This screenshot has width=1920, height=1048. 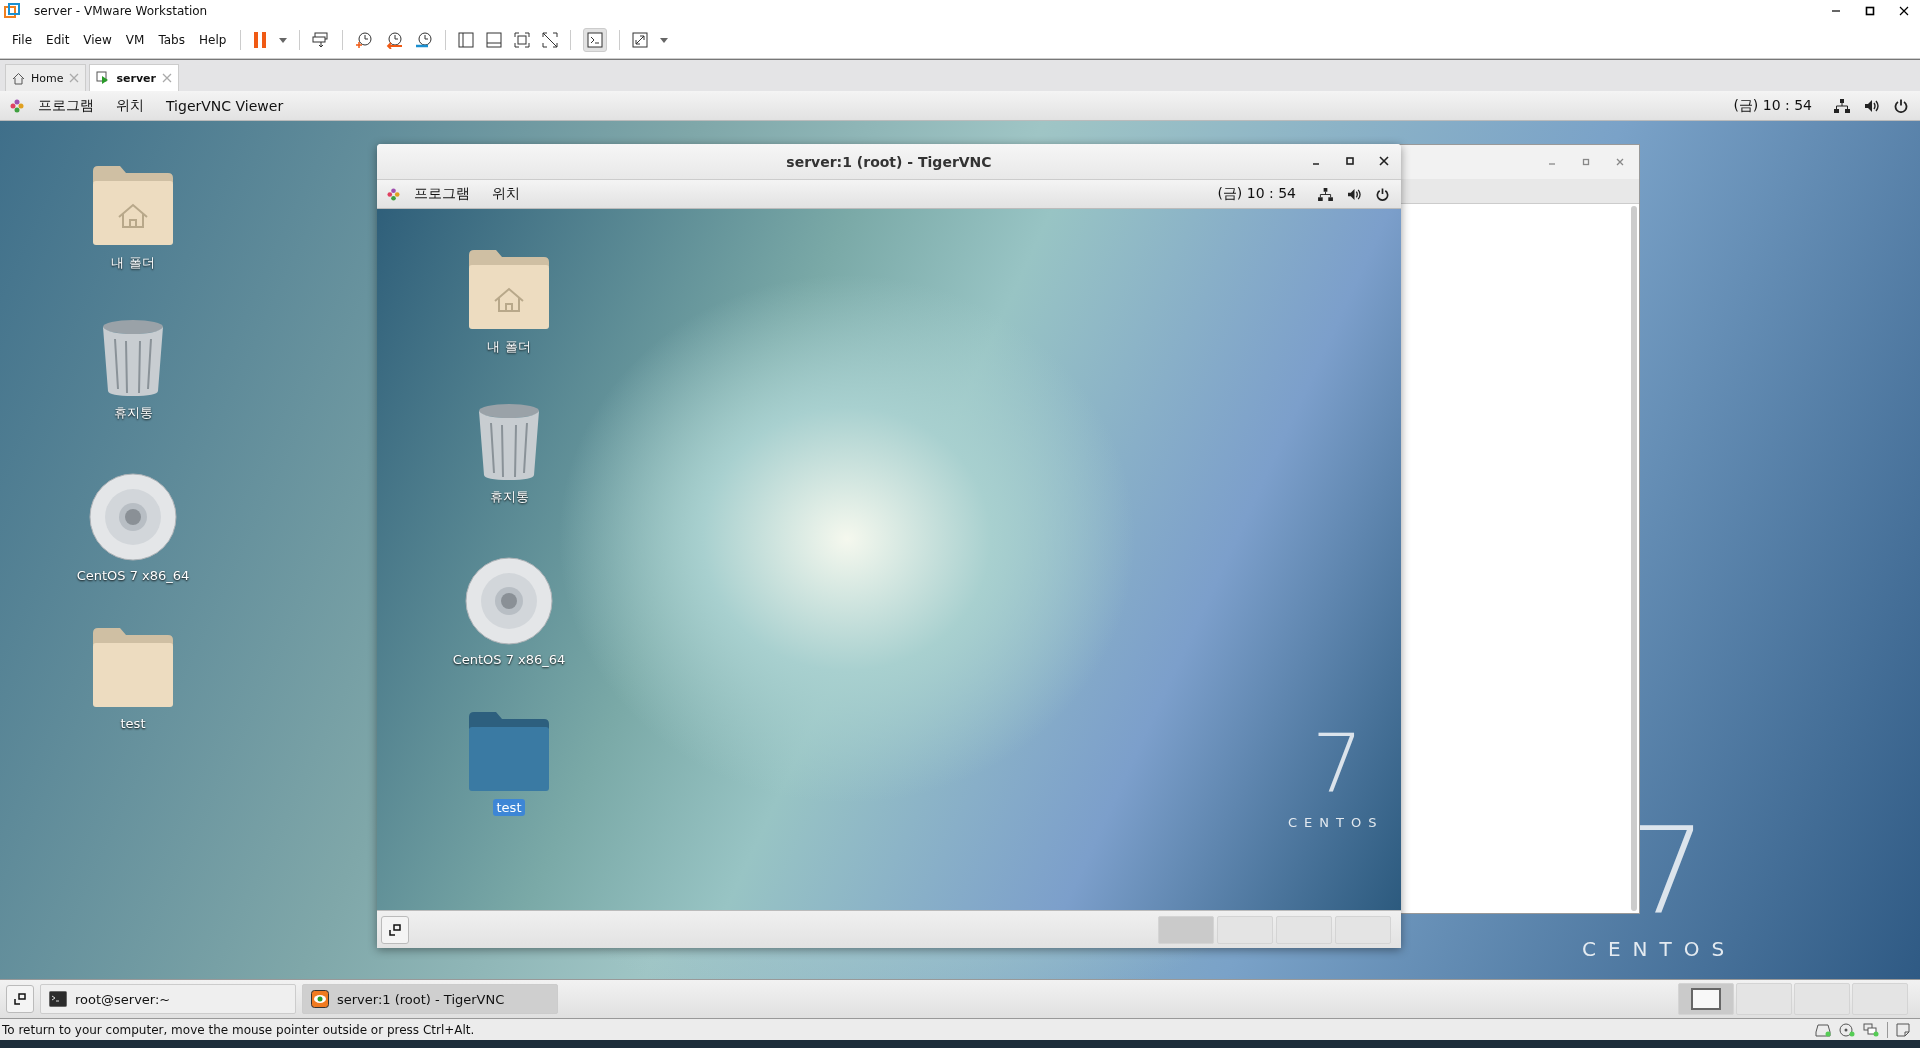 I want to click on scrollbar, so click(x=1634, y=558).